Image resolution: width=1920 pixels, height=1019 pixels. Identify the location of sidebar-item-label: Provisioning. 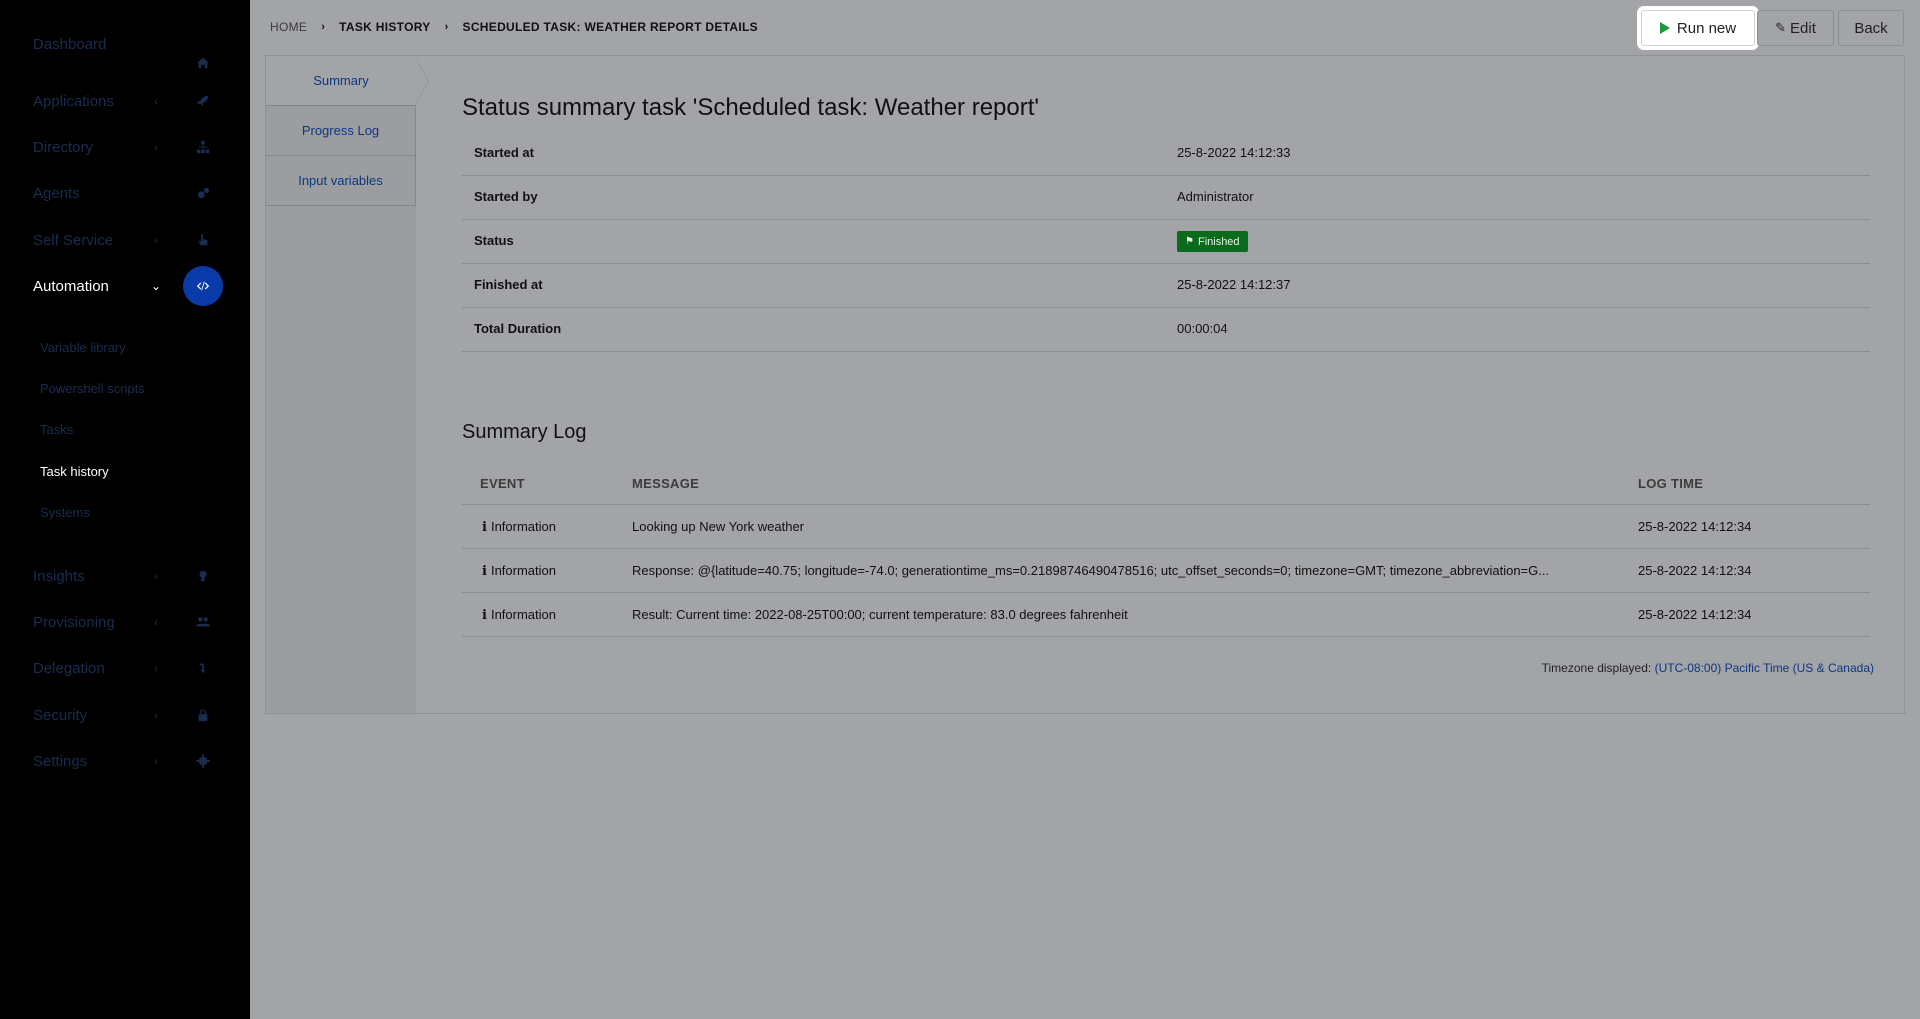
(74, 622).